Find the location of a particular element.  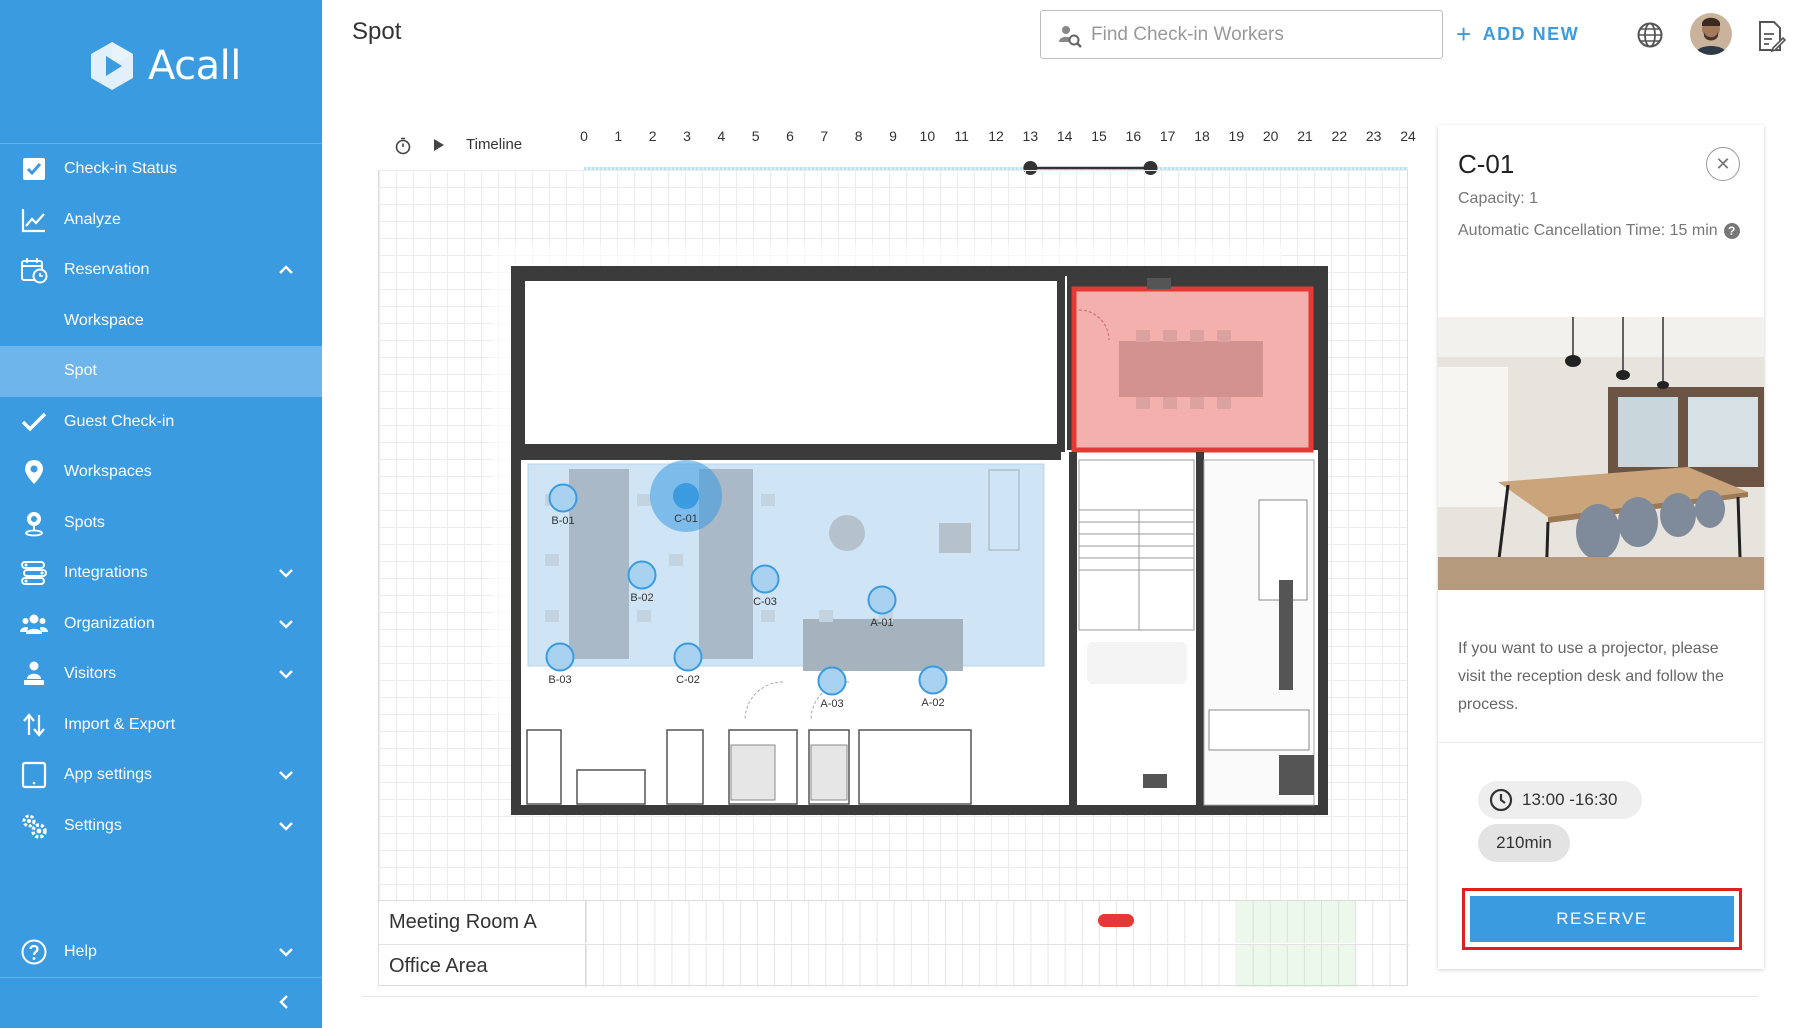

avatar-photo-icon is located at coordinates (1711, 34).